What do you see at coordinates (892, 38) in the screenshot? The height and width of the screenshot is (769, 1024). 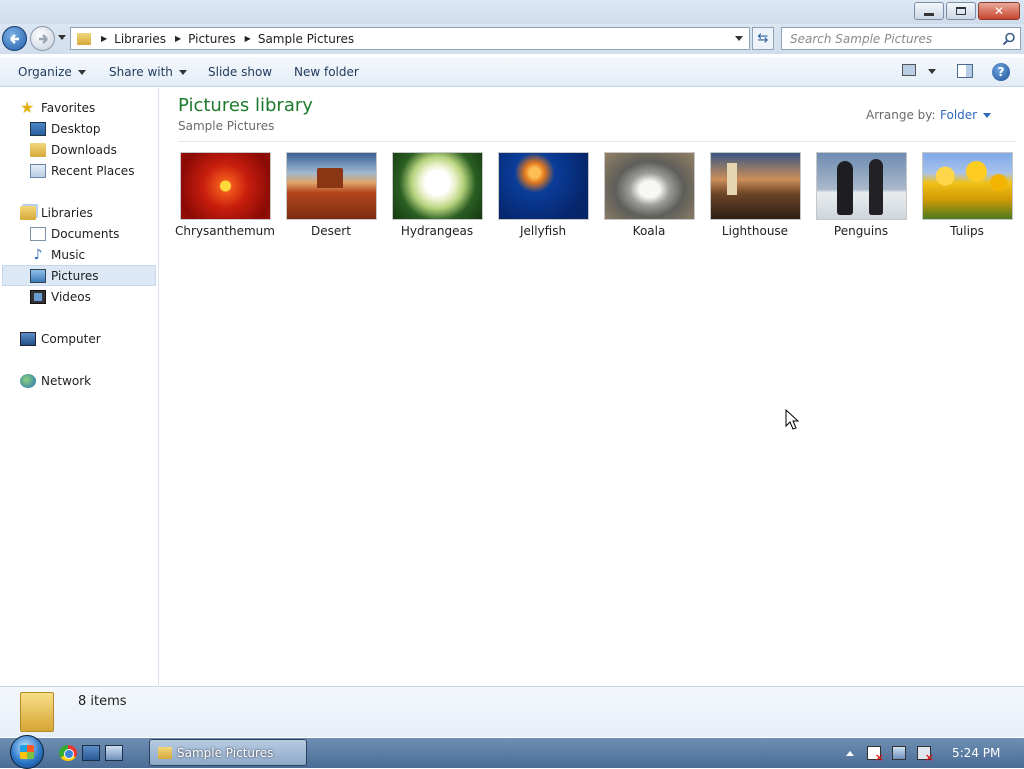 I see `search-input` at bounding box center [892, 38].